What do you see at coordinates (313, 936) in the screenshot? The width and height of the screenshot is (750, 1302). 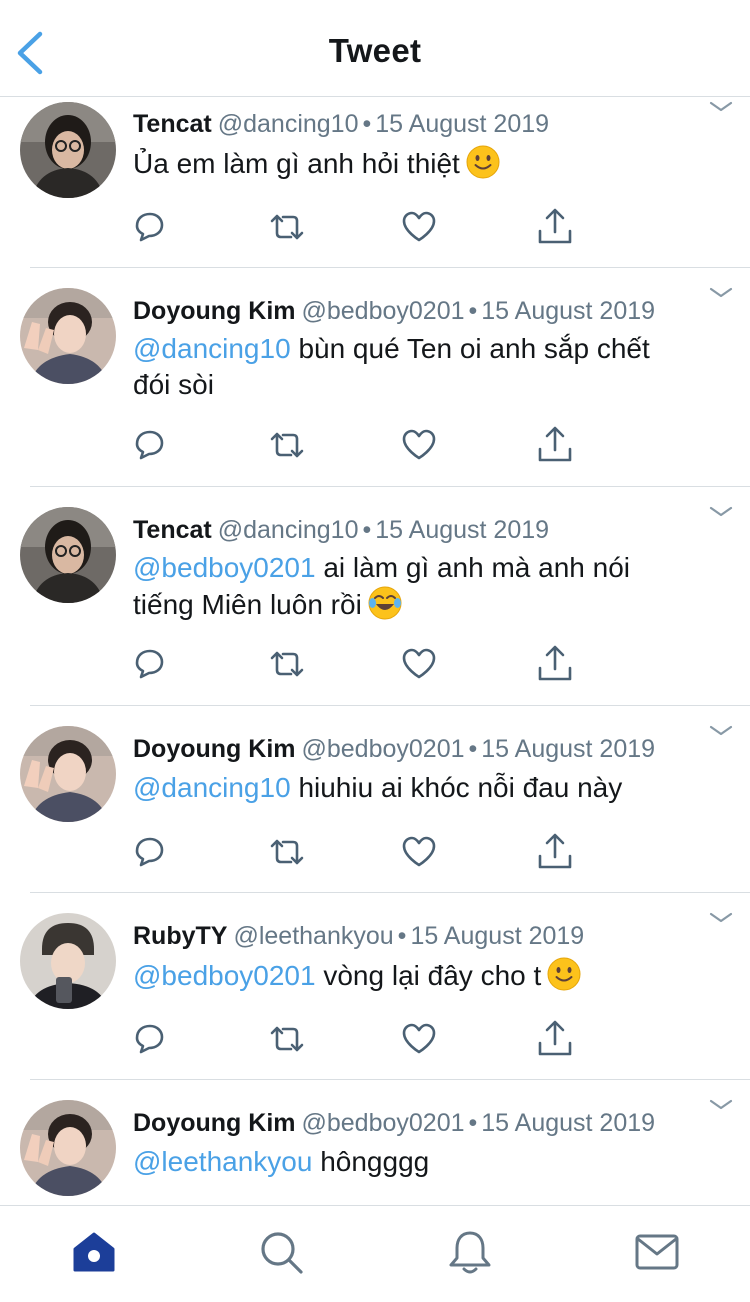 I see `username: @leethankyou` at bounding box center [313, 936].